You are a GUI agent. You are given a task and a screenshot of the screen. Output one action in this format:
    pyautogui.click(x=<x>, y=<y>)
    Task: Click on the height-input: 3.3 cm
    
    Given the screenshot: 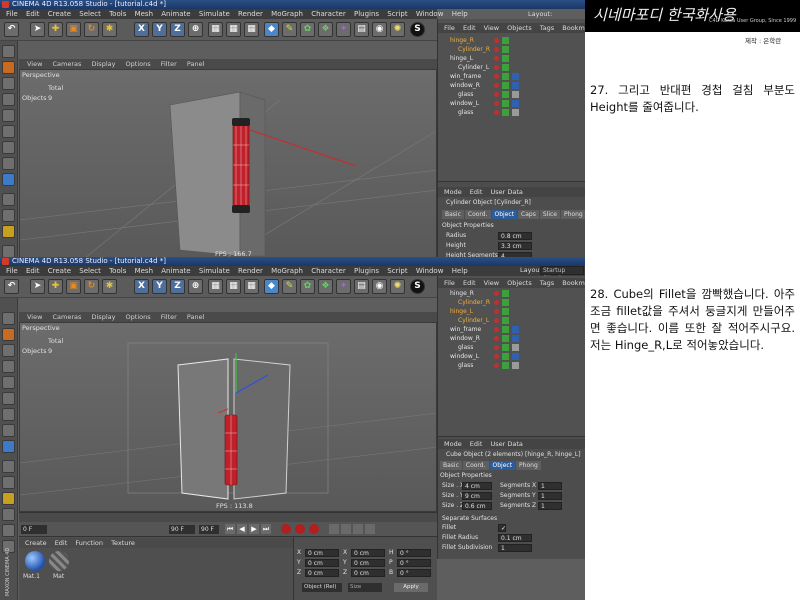 What is the action you would take?
    pyautogui.click(x=515, y=246)
    